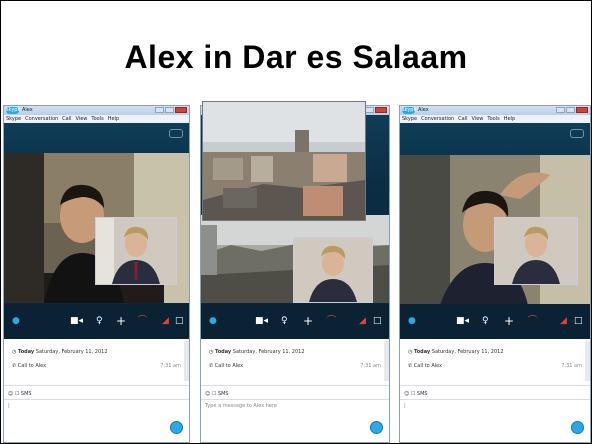 The height and width of the screenshot is (444, 592). I want to click on slide-title: Alex in Dar es Salaam, so click(296, 57).